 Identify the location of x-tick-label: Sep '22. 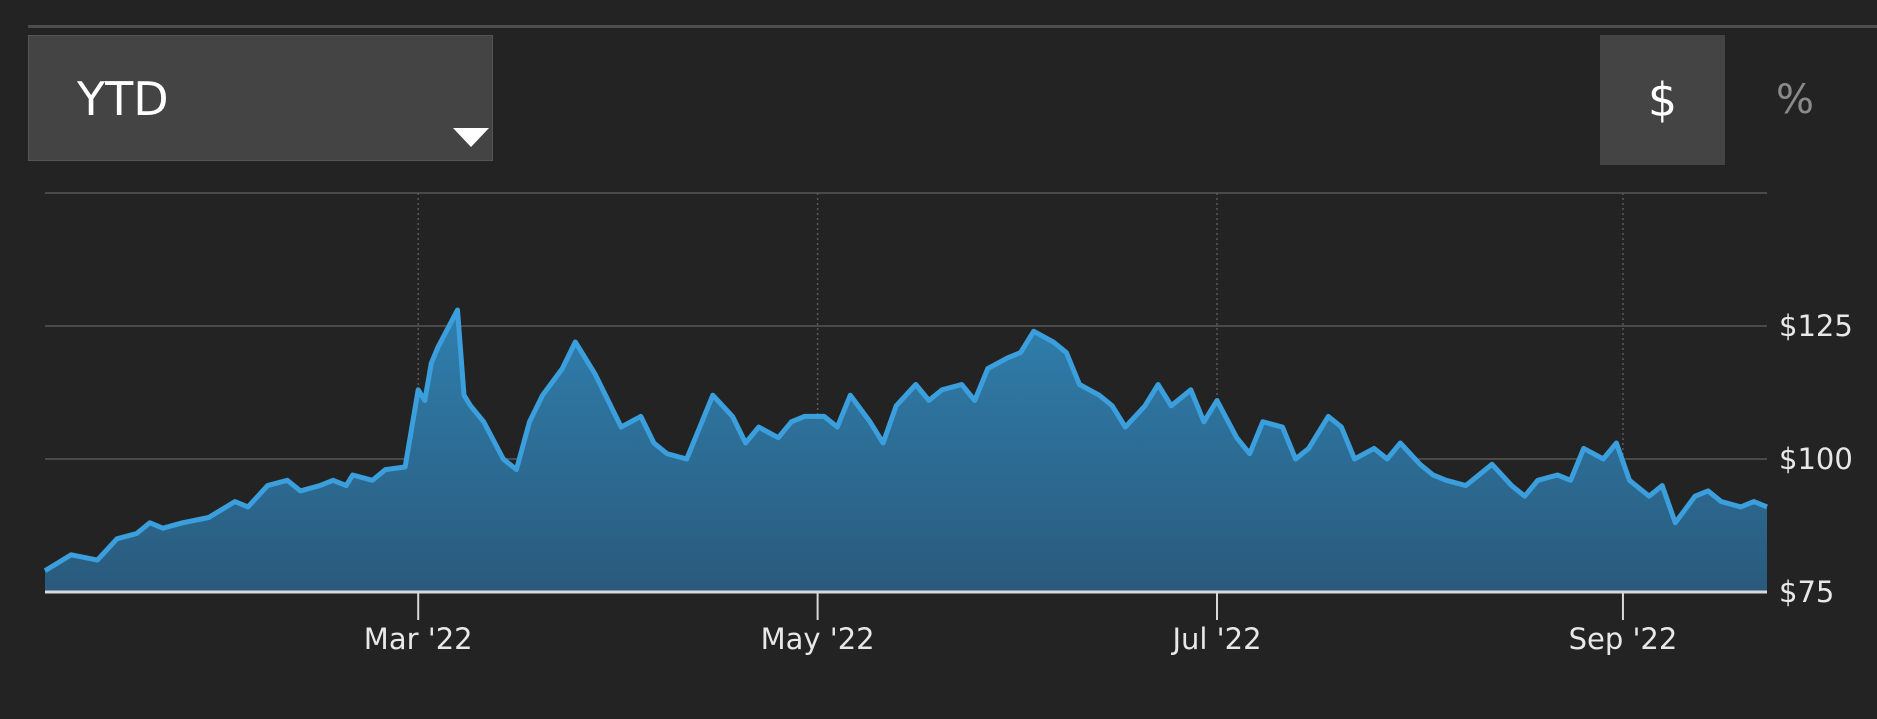
(1623, 639).